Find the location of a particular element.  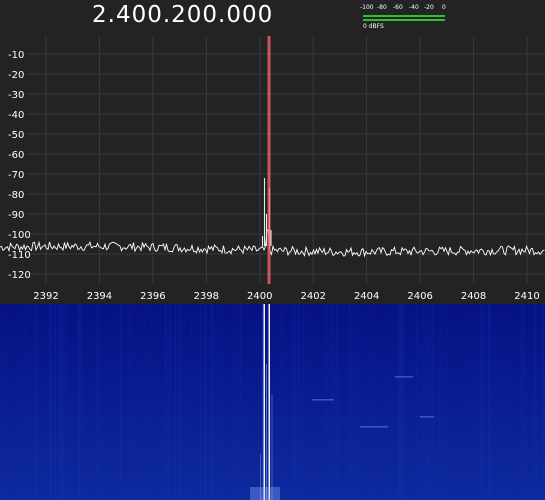

meter-unit-label: 0 dBFS is located at coordinates (373, 26).